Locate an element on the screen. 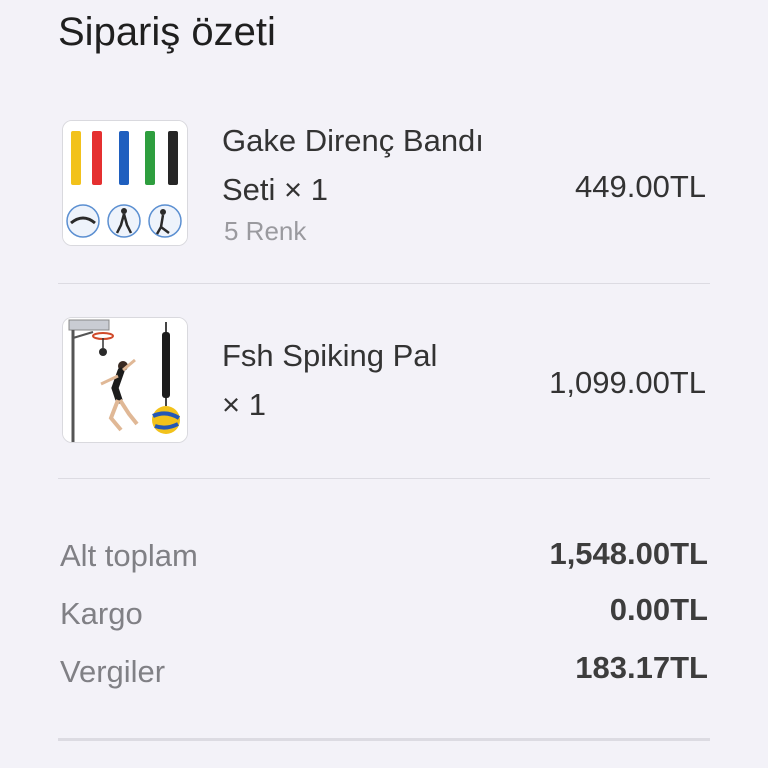 This screenshot has height=768, width=768. page-title: Sipariş özeti is located at coordinates (167, 32).